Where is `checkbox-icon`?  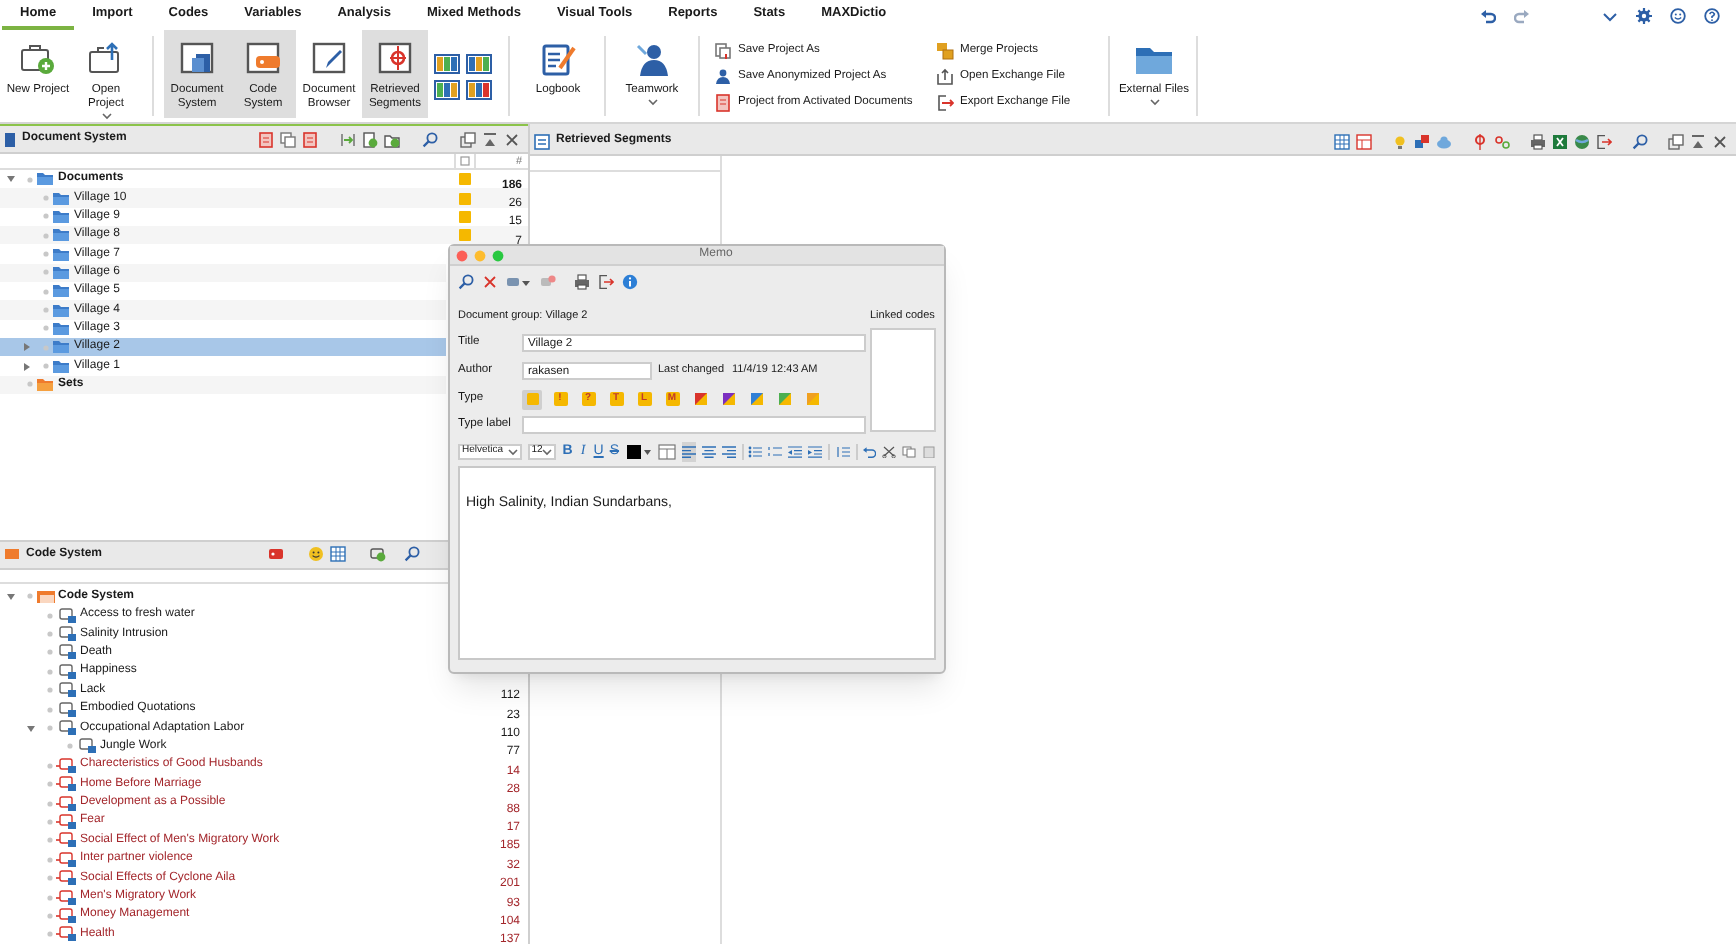
checkbox-icon is located at coordinates (465, 161).